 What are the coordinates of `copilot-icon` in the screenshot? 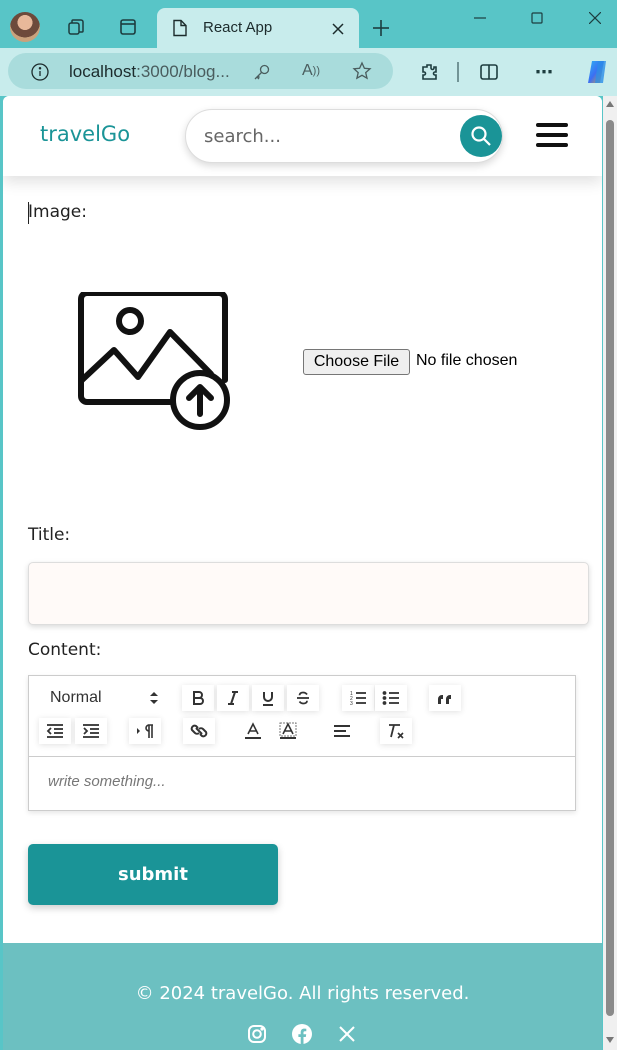 It's located at (597, 72).